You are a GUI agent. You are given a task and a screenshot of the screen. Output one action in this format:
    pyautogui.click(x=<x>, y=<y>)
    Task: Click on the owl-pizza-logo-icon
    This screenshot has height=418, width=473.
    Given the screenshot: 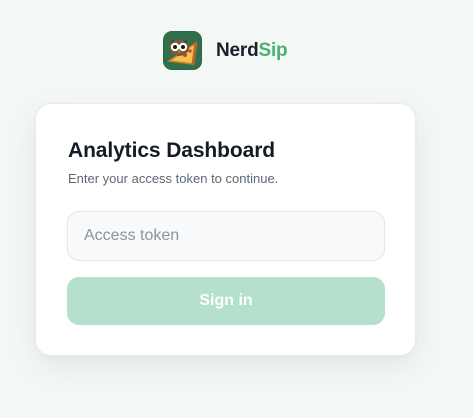 What is the action you would take?
    pyautogui.click(x=182, y=50)
    